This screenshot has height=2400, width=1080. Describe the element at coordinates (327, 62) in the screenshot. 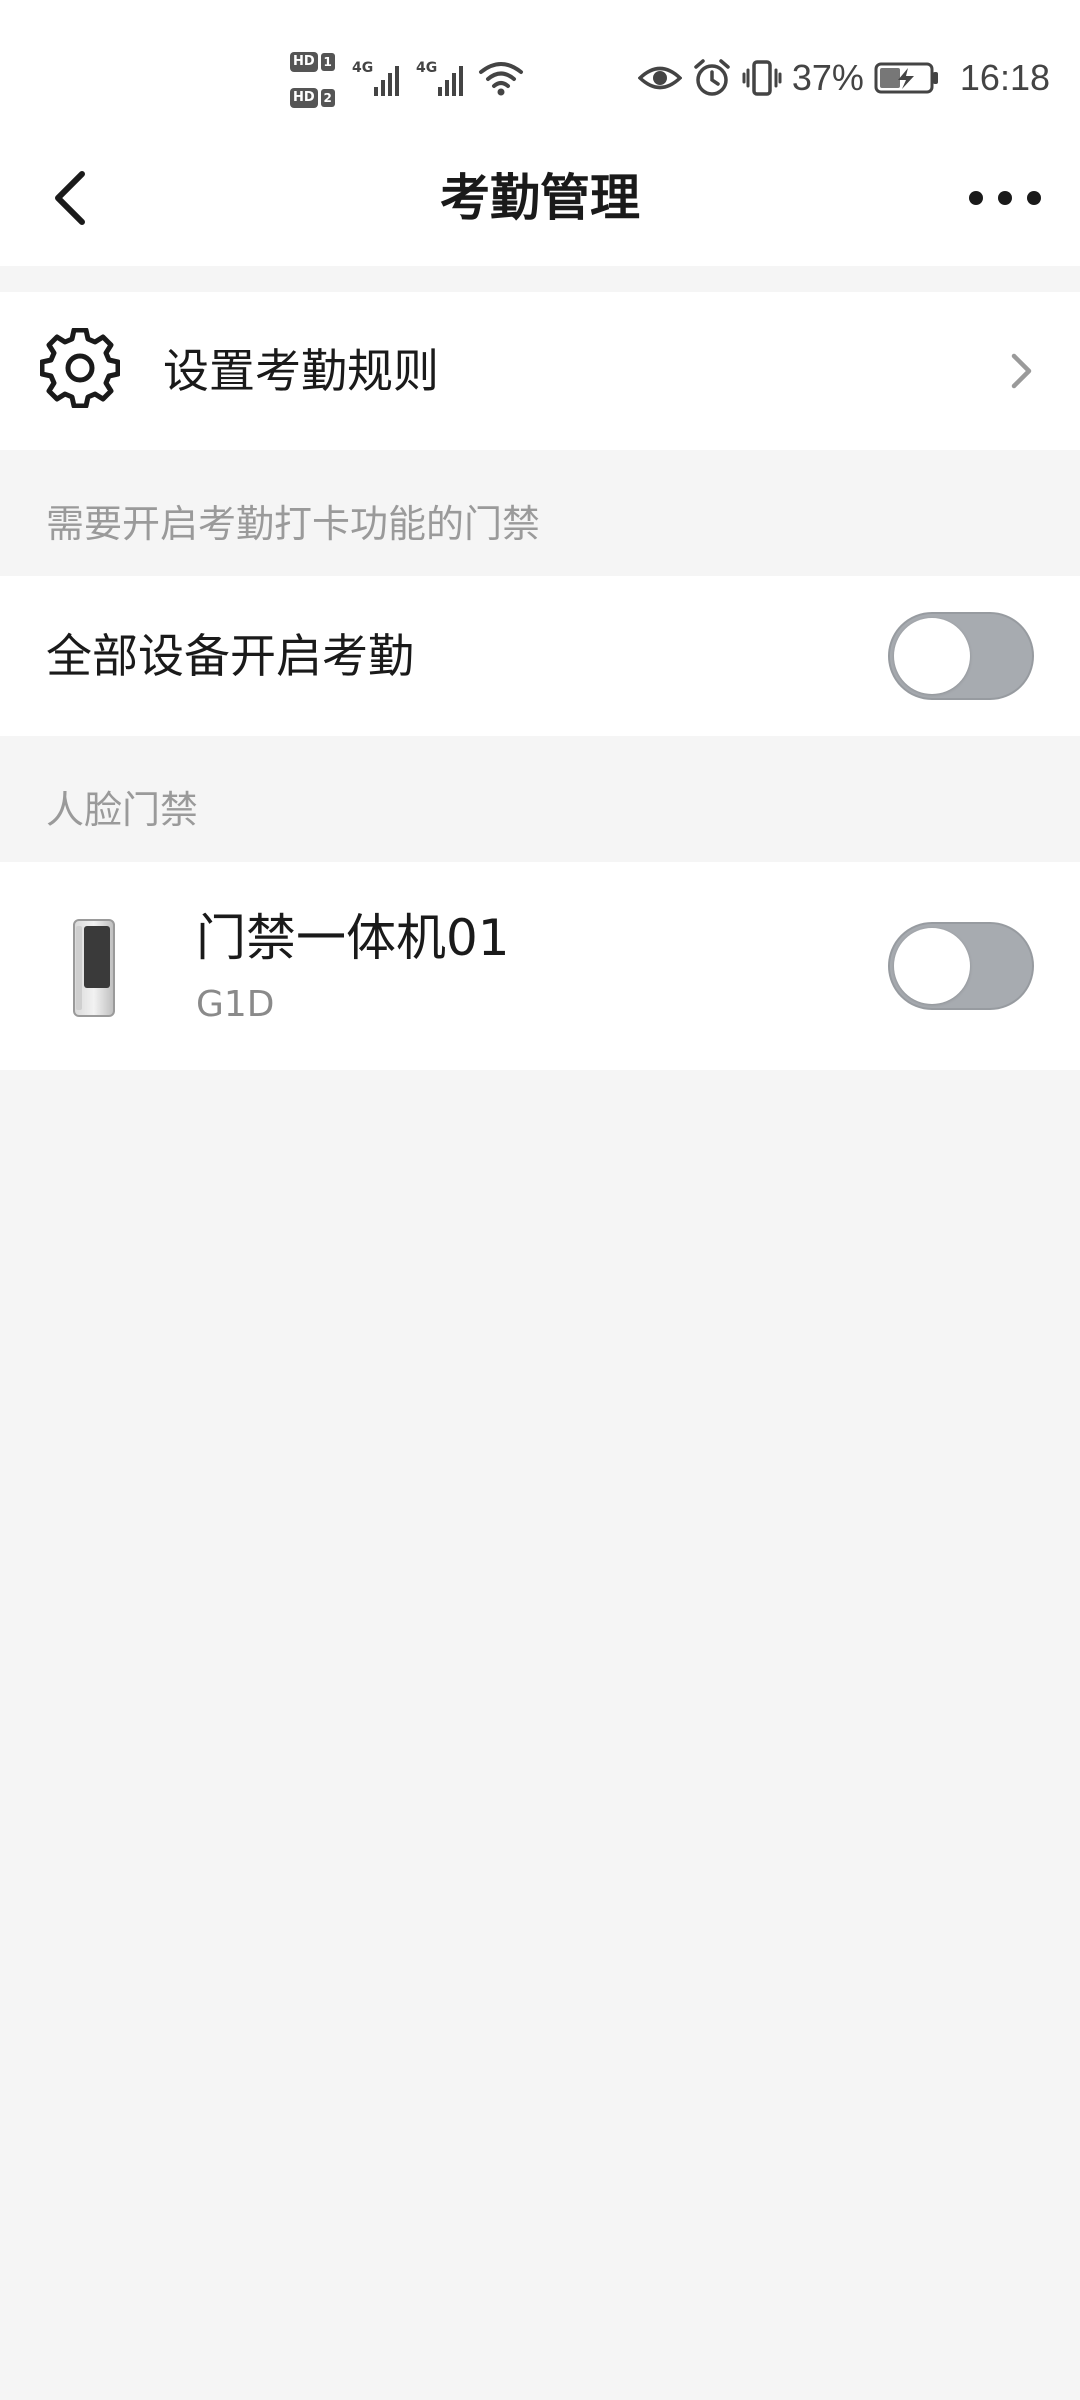

I see `hd-sim1-slot: 1` at that location.